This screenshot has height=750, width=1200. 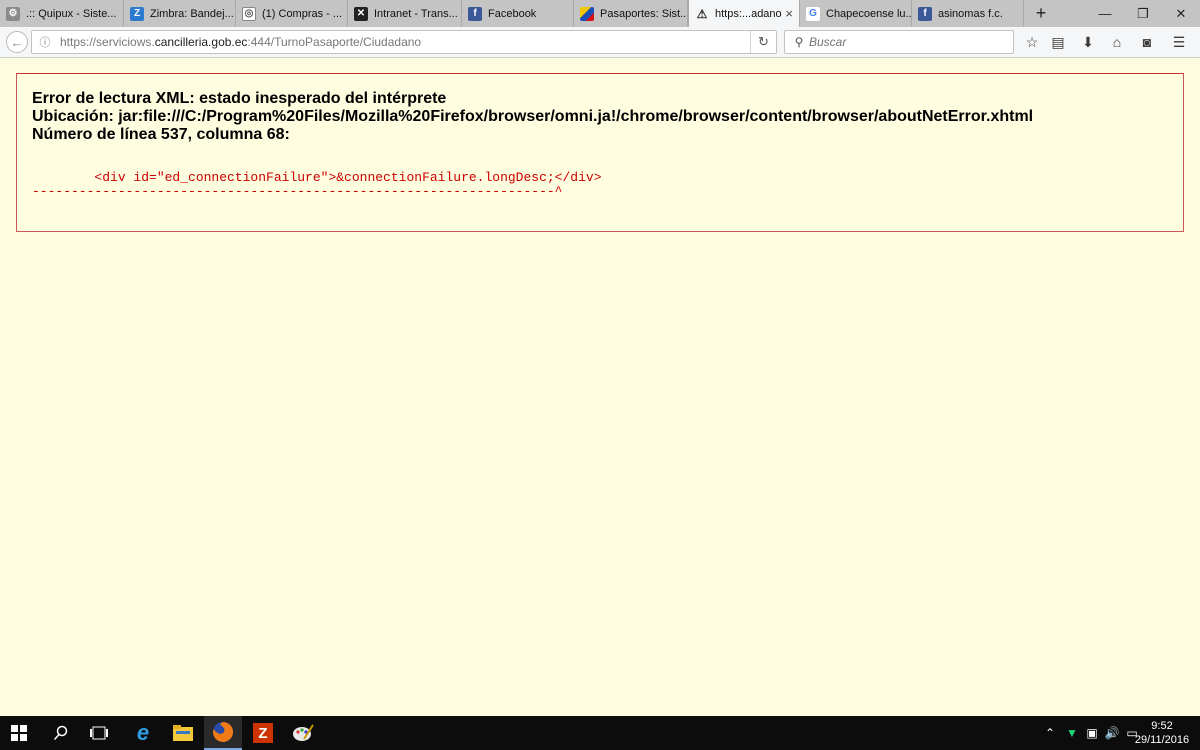 What do you see at coordinates (1143, 13) in the screenshot?
I see `restore-icon: ❐` at bounding box center [1143, 13].